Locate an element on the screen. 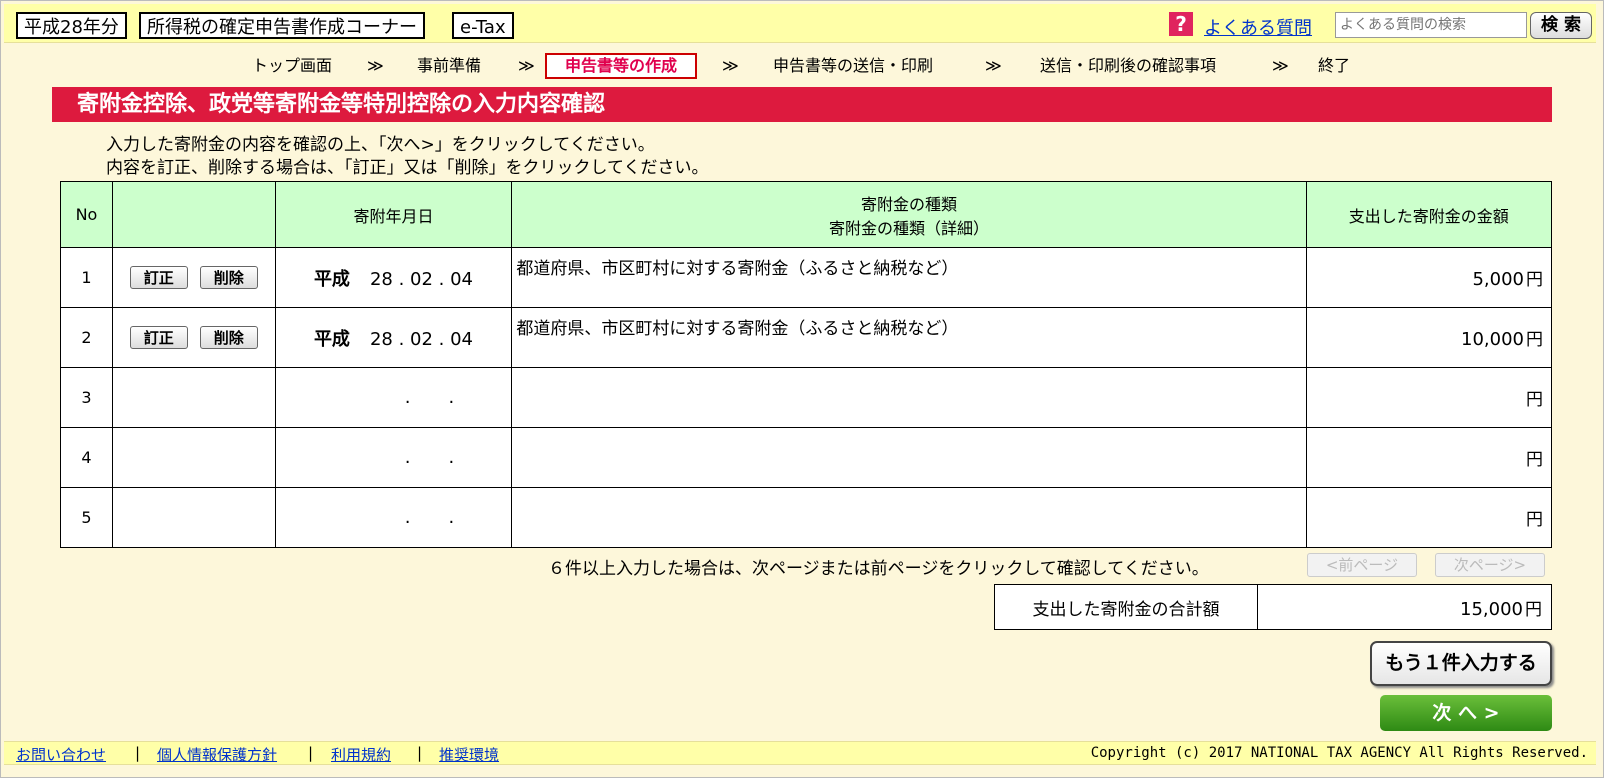  instruction-line-2: 内容を訂正、削除する場合は、「訂正」又は「削除」をクリックしてください。 is located at coordinates (407, 168).